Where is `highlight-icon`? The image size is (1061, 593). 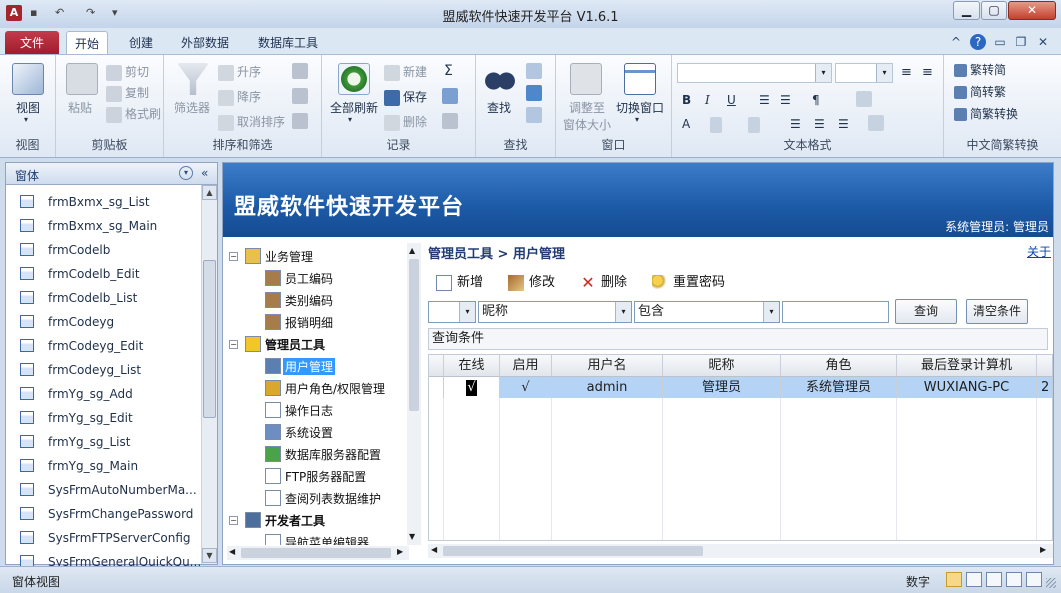
highlight-icon is located at coordinates (717, 125).